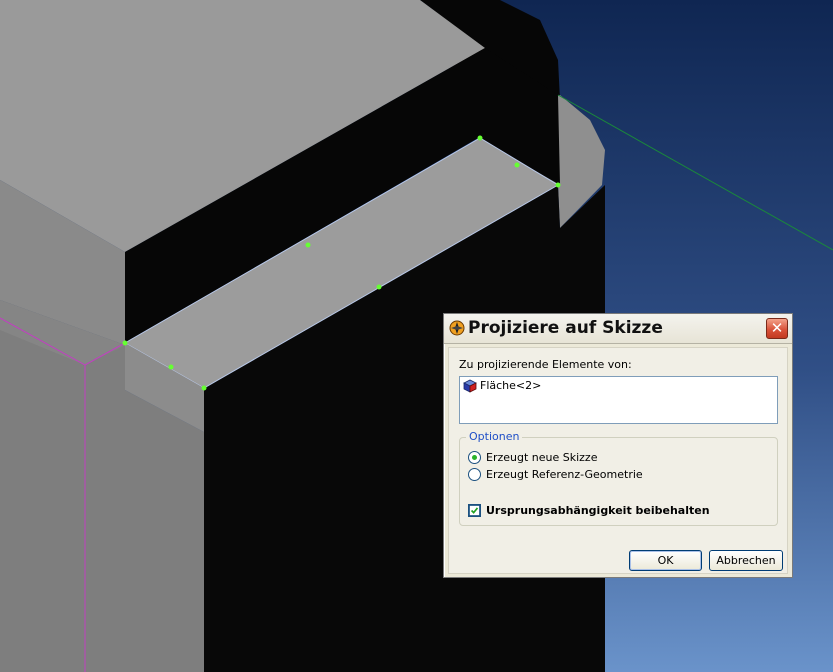 The width and height of the screenshot is (833, 672). What do you see at coordinates (511, 385) in the screenshot?
I see `list-item-label: Fläche<2>` at bounding box center [511, 385].